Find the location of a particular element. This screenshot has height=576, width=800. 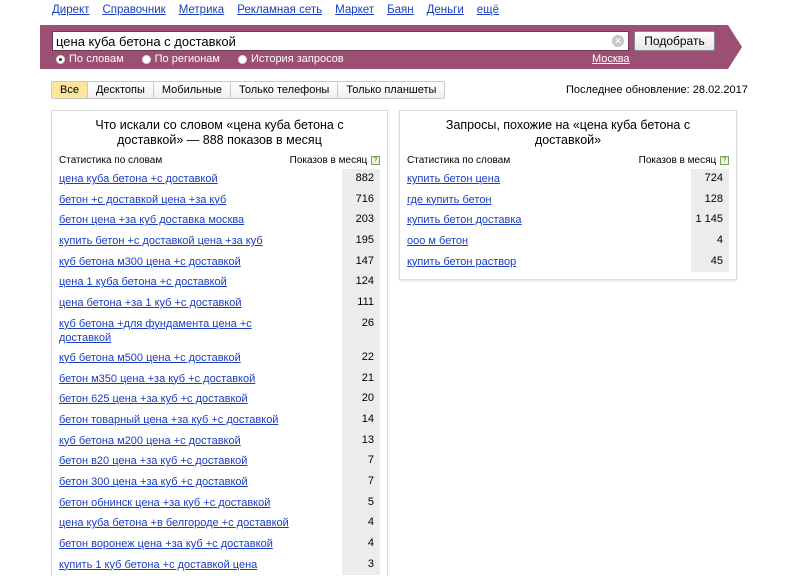

table-row: купить бетон доставка 1 145 is located at coordinates (568, 221).